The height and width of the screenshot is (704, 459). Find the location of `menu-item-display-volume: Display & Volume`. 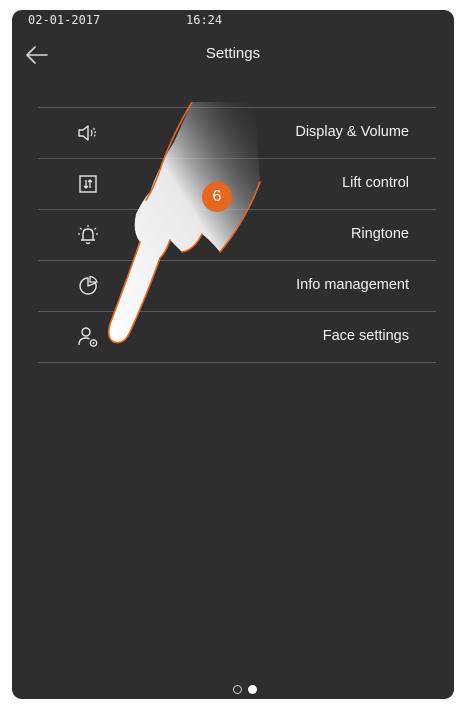

menu-item-display-volume: Display & Volume is located at coordinates (237, 132).